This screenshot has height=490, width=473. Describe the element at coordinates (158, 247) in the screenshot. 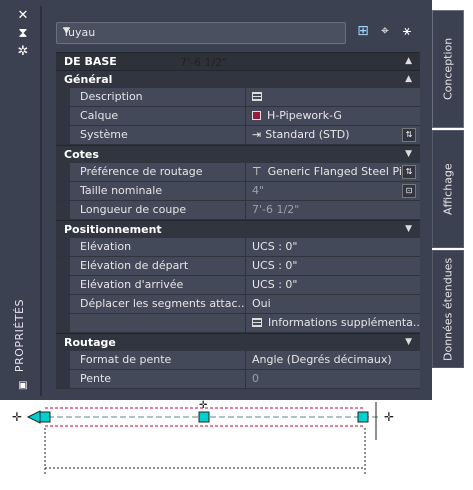

I see `property-key: Elévation` at that location.